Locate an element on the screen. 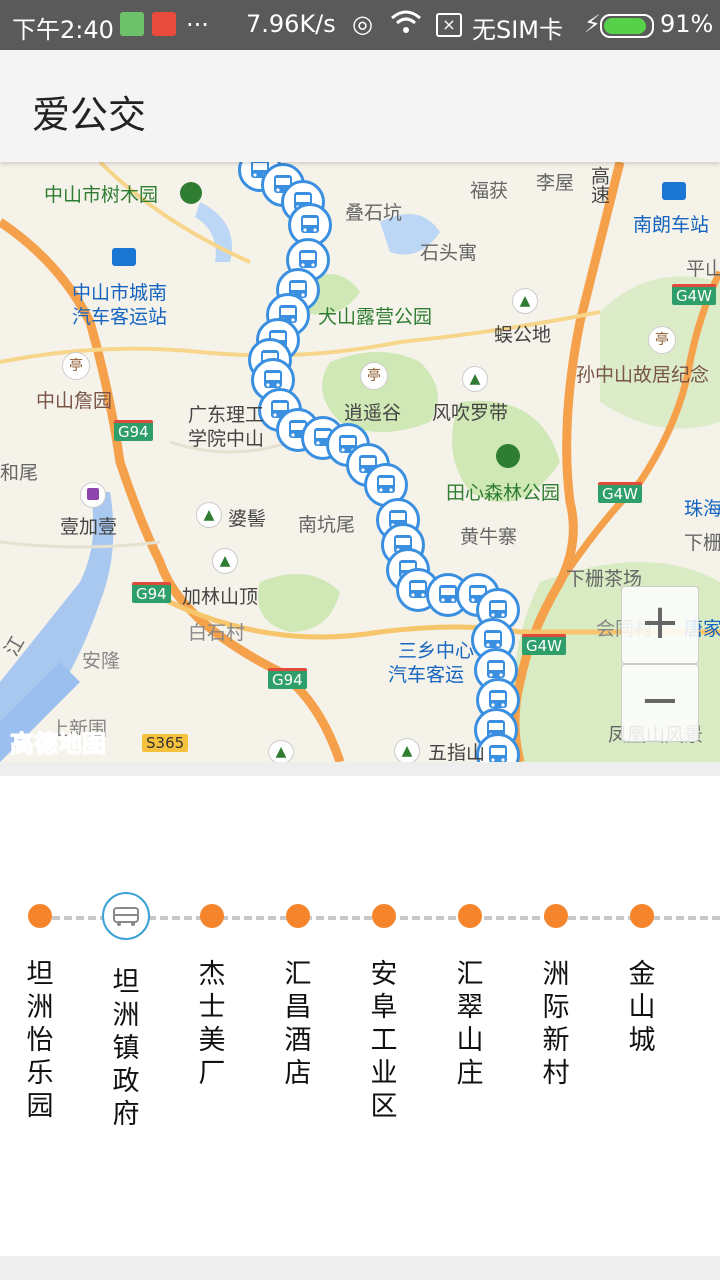 The height and width of the screenshot is (1280, 720). map-label: 风吹罗带 is located at coordinates (470, 413).